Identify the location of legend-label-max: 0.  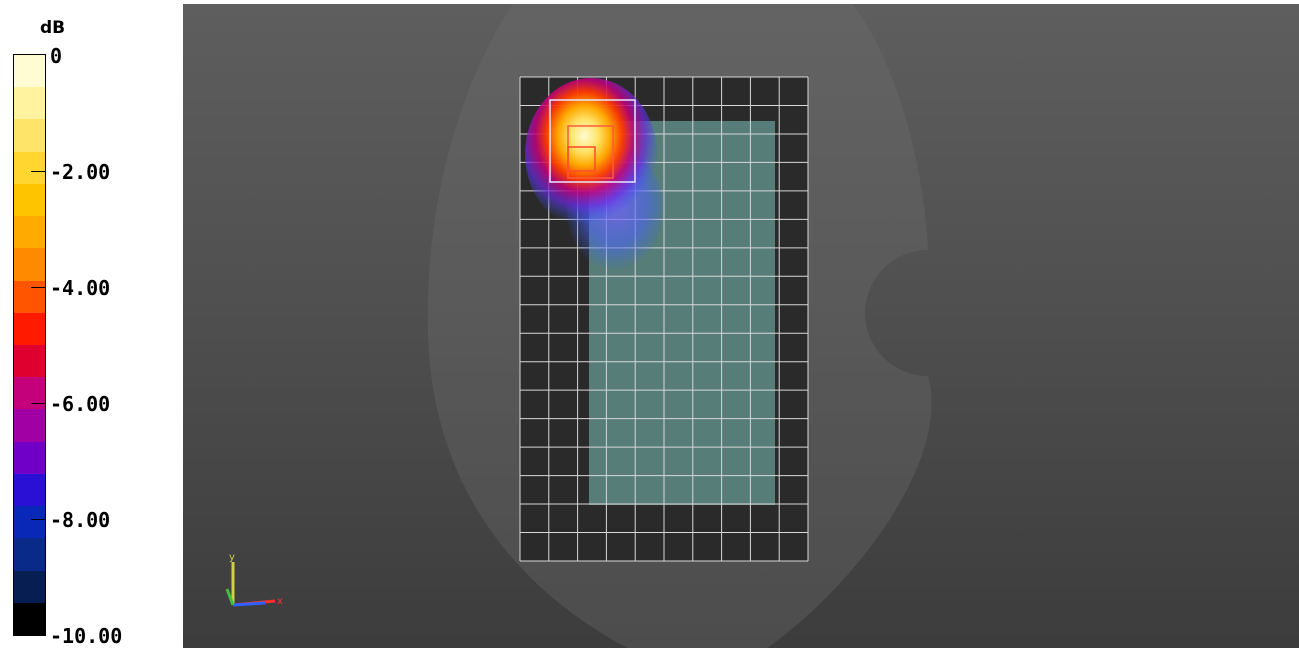
(56, 56).